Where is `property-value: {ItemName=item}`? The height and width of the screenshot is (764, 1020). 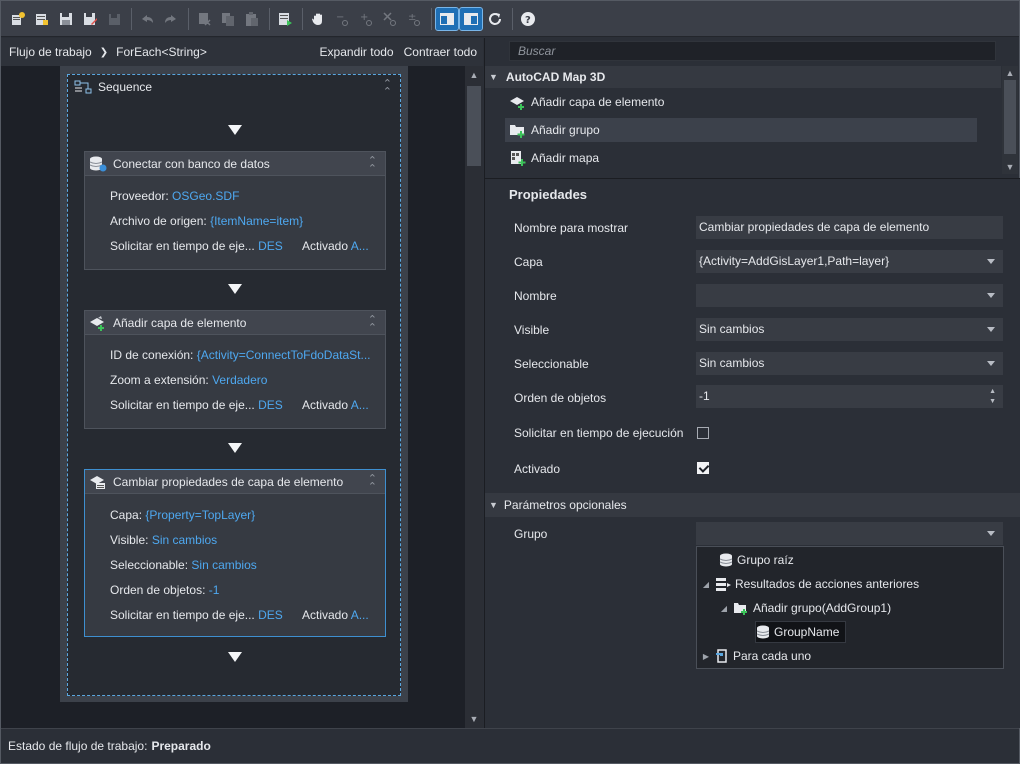
property-value: {ItemName=item} is located at coordinates (256, 221).